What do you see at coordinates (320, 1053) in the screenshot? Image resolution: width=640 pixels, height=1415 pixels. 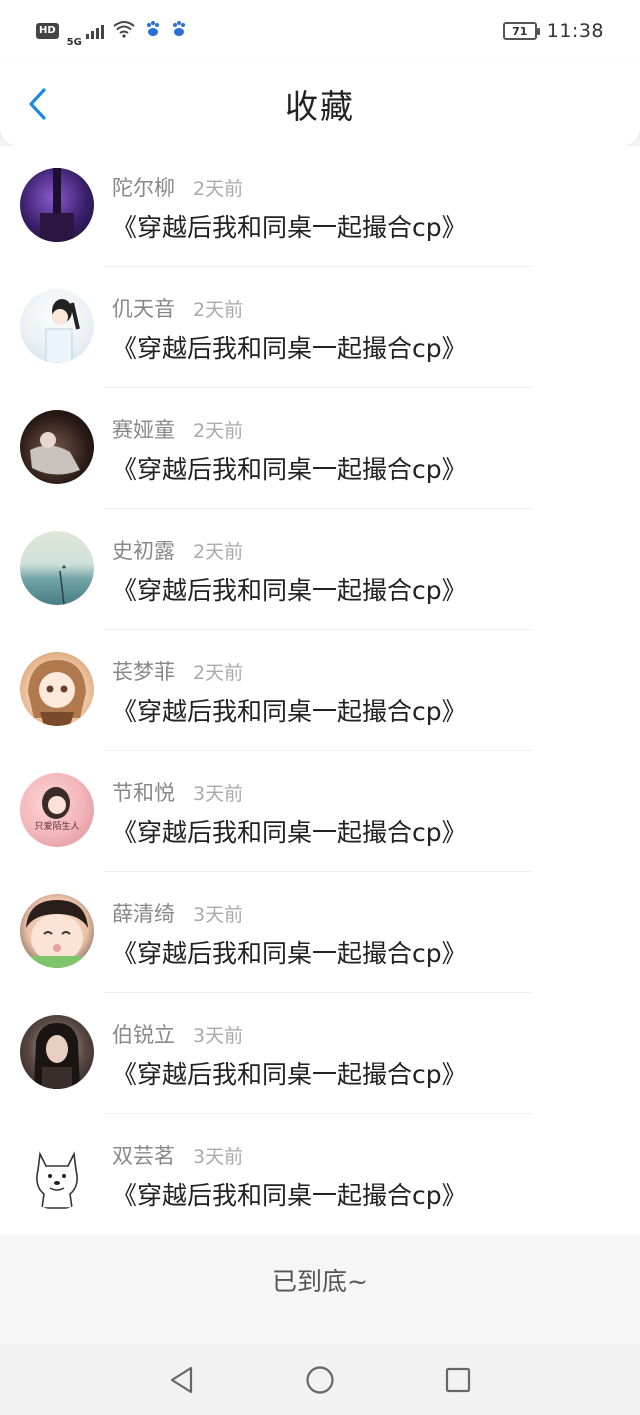 I see `list-item: 伯锐立 3天前 《穿越后我和同桌一起撮合cp》` at bounding box center [320, 1053].